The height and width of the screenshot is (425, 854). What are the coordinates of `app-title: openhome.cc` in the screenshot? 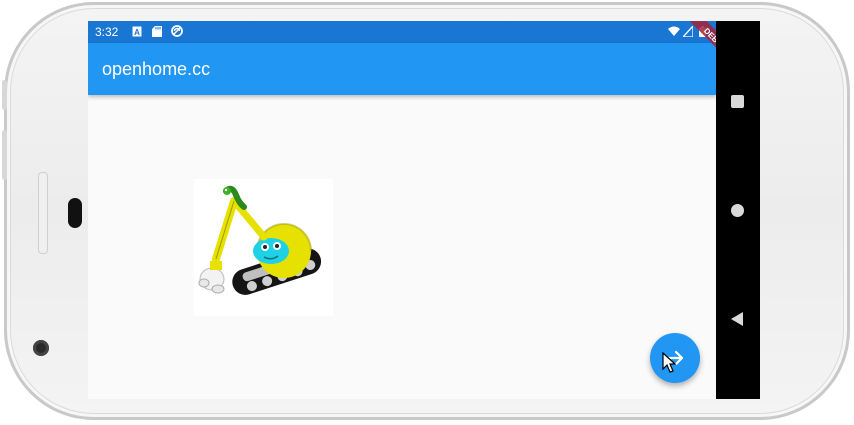 It's located at (156, 69).